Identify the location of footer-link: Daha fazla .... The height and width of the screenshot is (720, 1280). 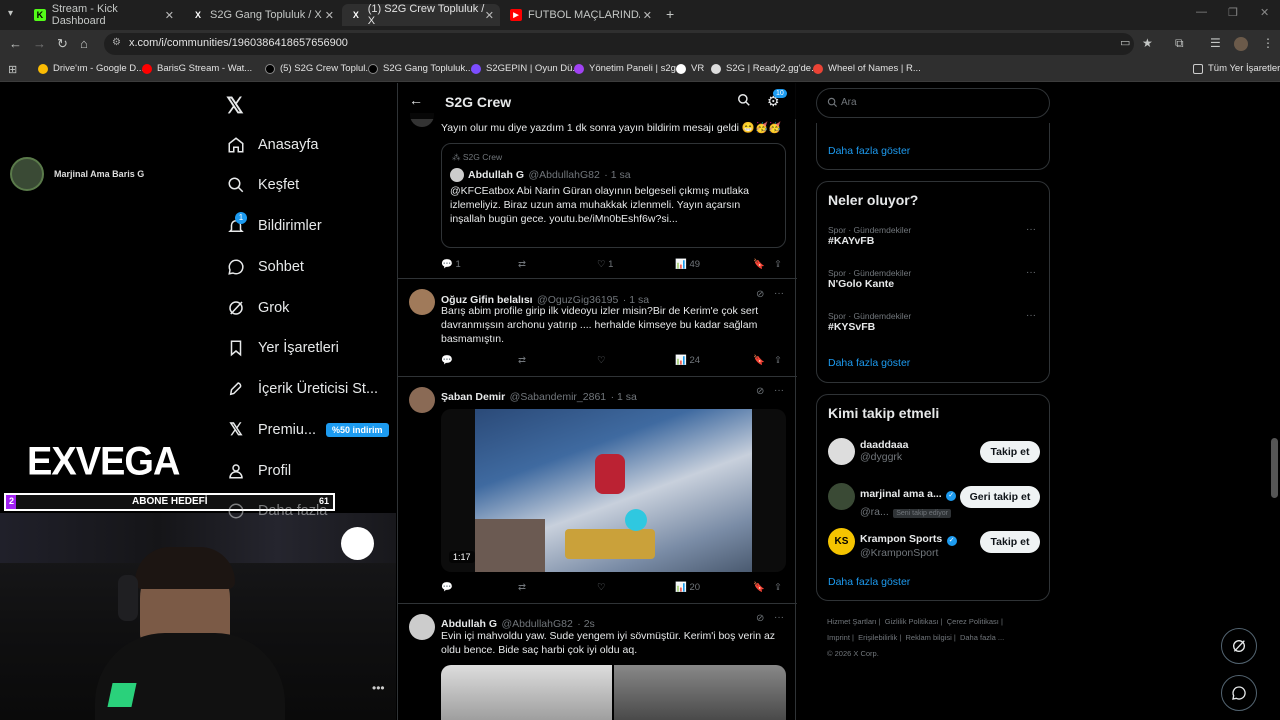
(982, 637).